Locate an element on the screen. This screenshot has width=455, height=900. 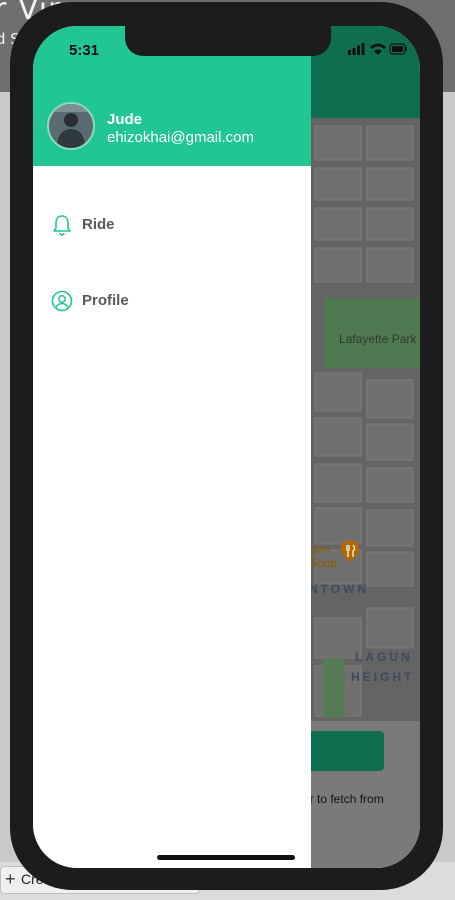
home-indicator is located at coordinates (226, 857).